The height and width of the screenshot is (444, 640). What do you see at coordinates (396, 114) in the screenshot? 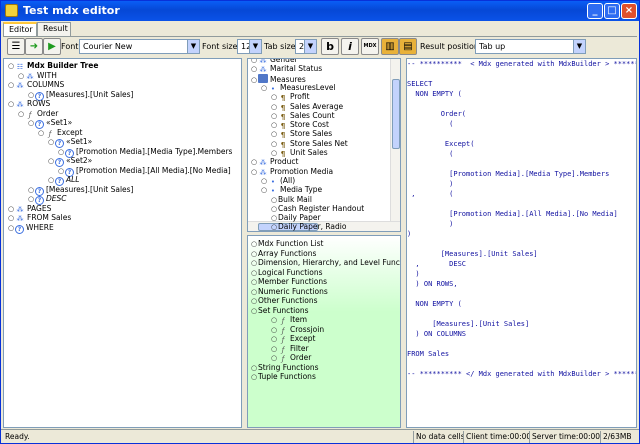
I see `scroll-thumb` at bounding box center [396, 114].